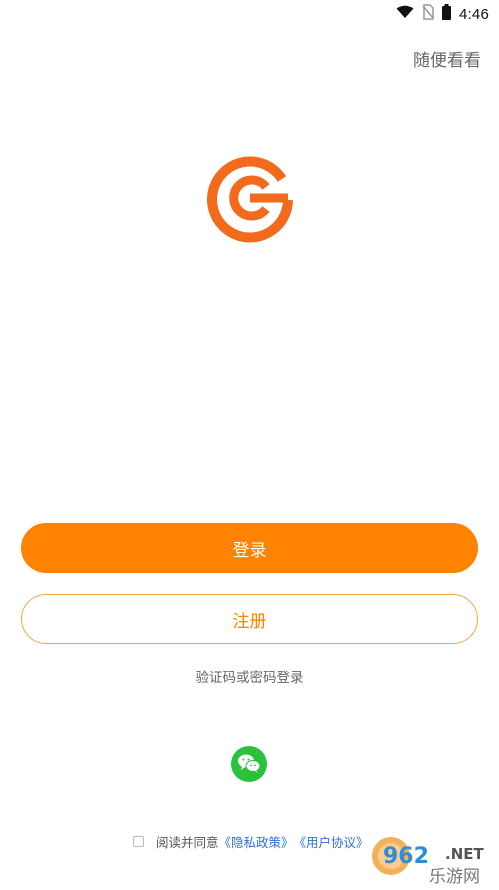  I want to click on agreement-checkbox, so click(138, 841).